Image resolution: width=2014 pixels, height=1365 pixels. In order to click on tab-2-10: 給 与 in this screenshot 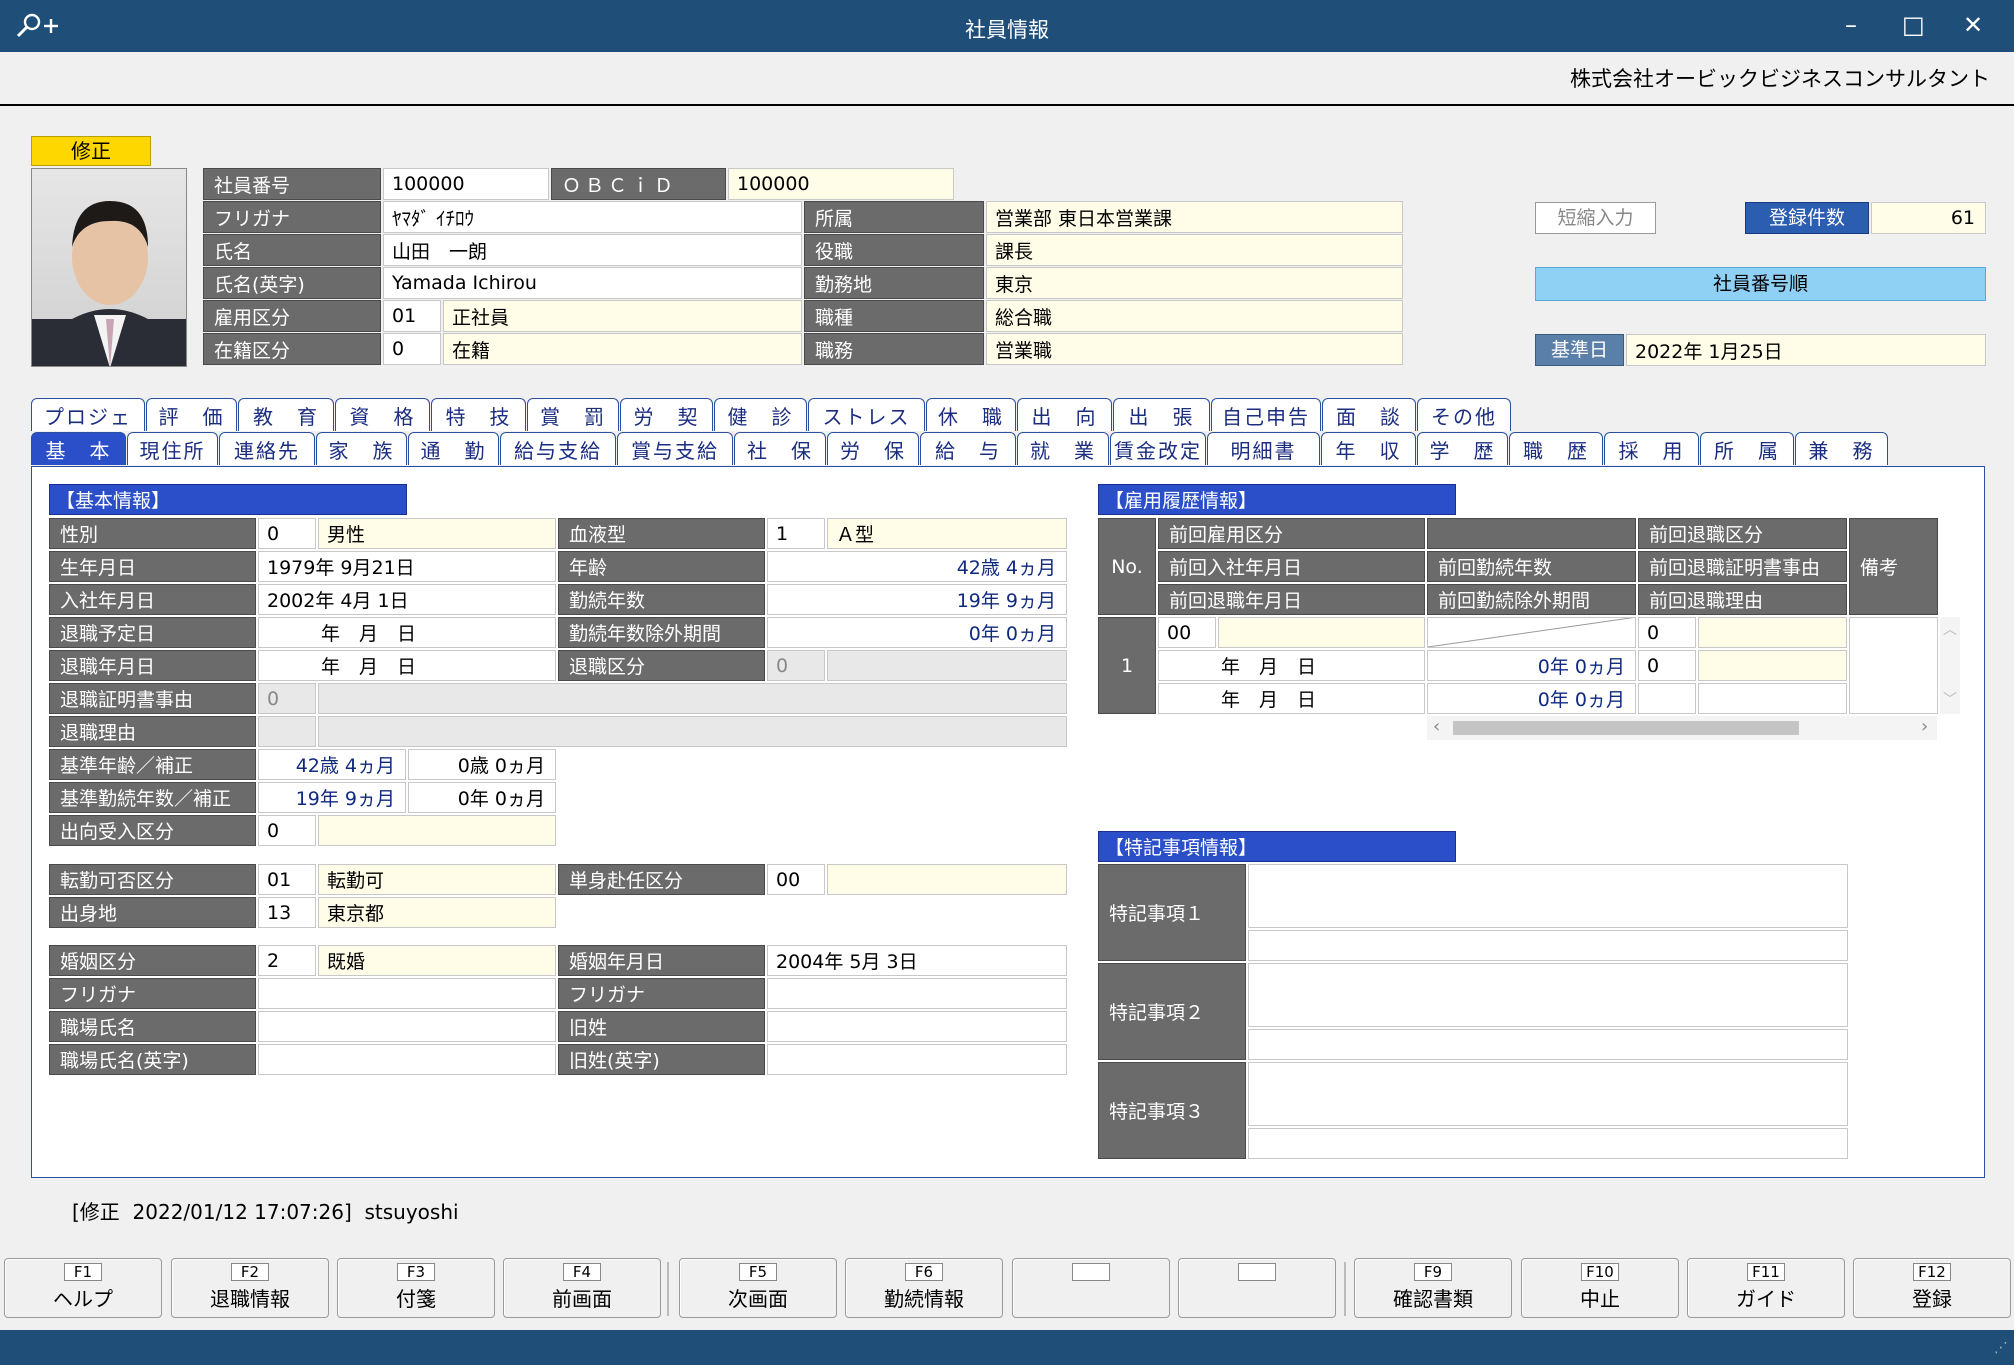, I will do `click(968, 448)`.